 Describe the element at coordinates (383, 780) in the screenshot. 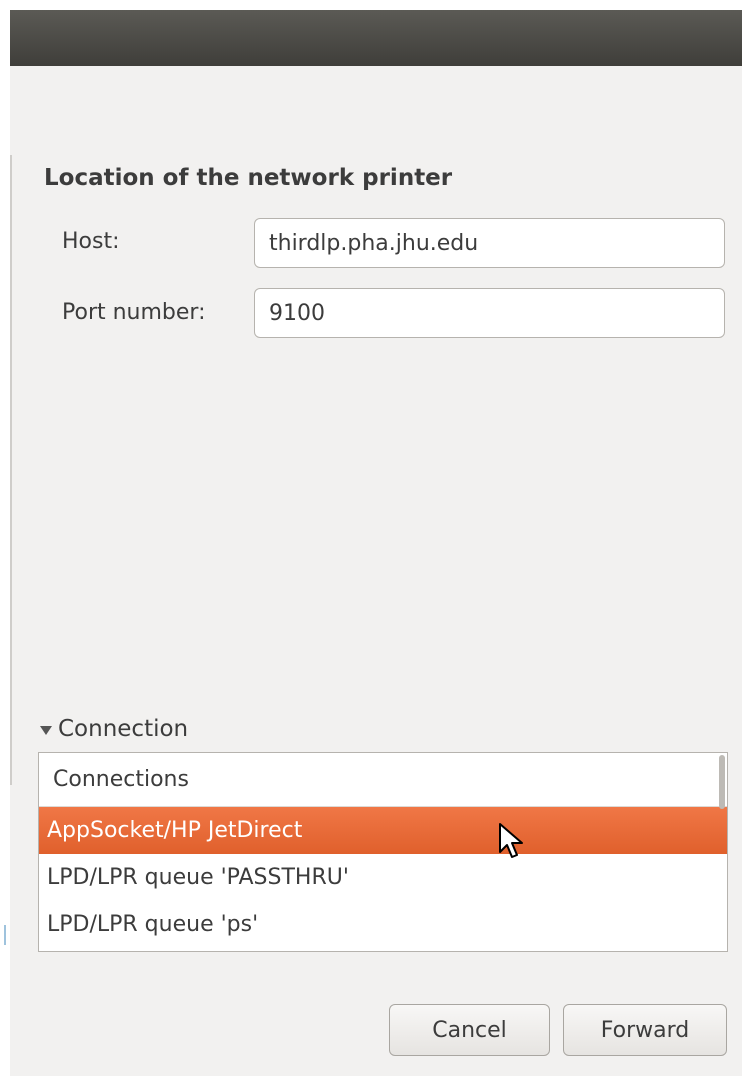

I see `connections-list-header: Connections` at that location.